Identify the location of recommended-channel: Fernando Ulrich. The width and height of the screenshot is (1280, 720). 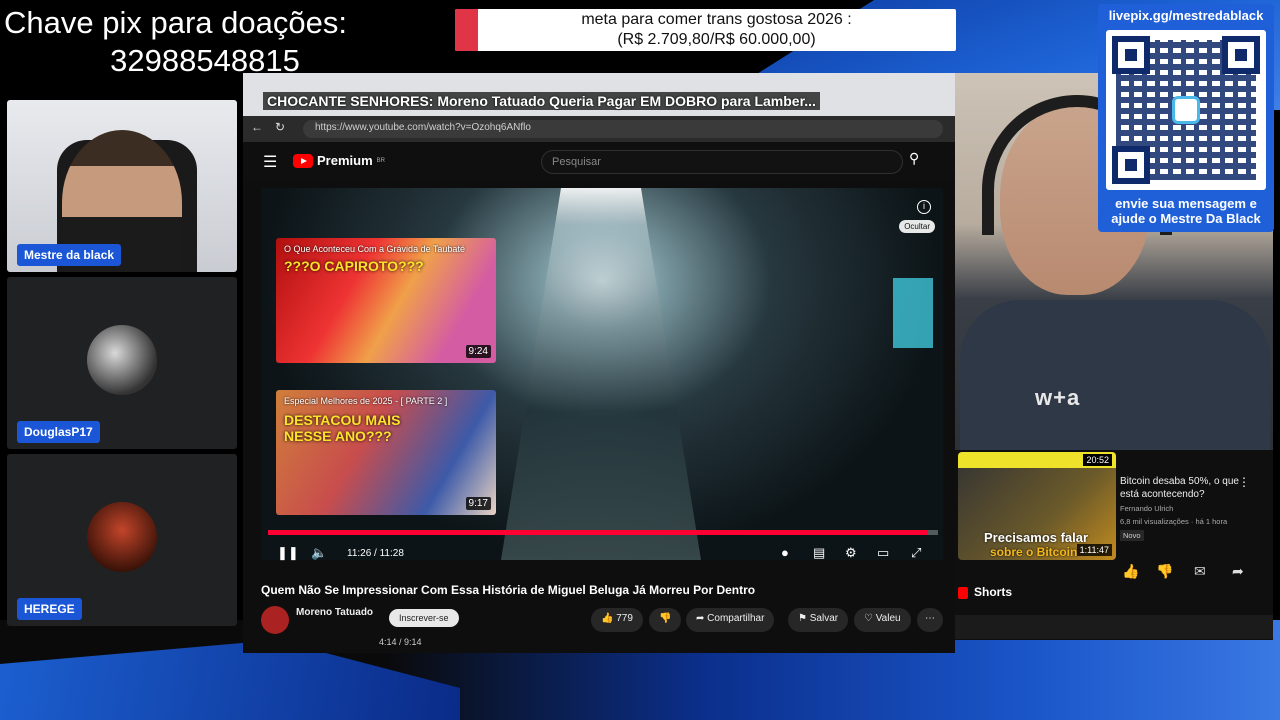
(1146, 508).